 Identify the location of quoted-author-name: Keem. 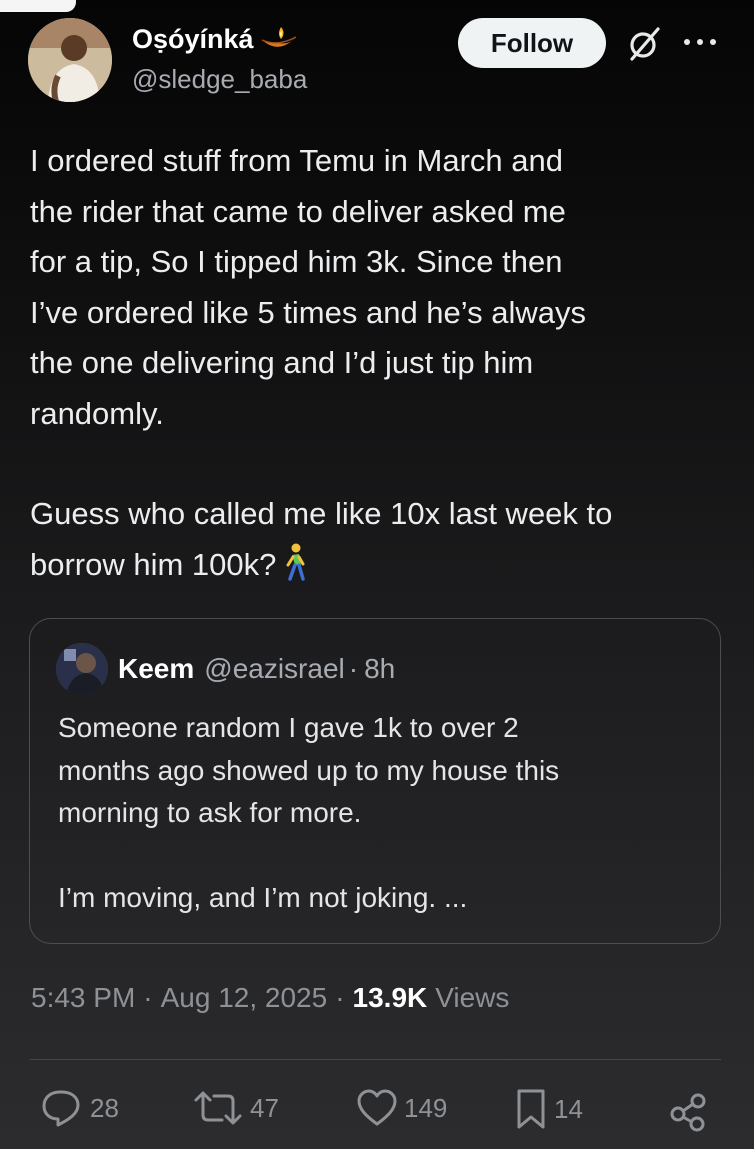
(156, 669).